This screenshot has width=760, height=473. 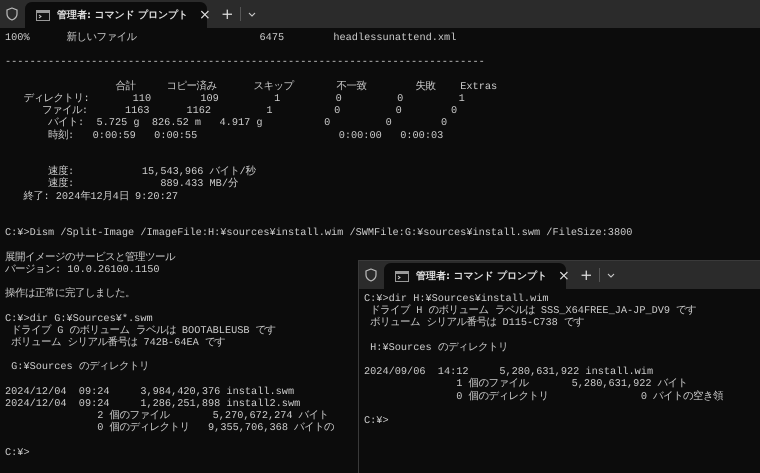 What do you see at coordinates (149, 392) in the screenshot?
I see `console-line: 2024/12/04 09:24 3,984,420,376 install.swm` at bounding box center [149, 392].